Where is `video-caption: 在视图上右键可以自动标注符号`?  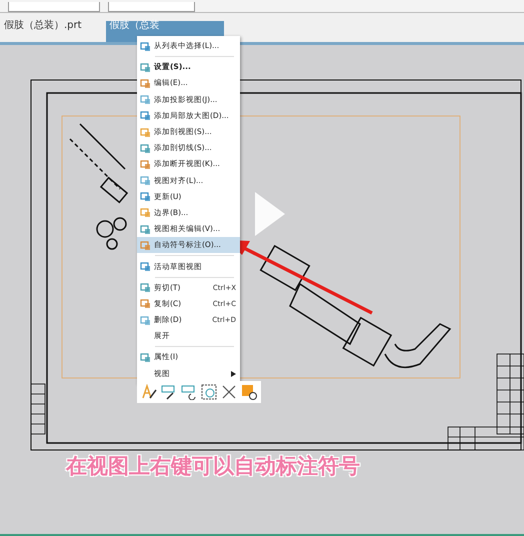
video-caption: 在视图上右键可以自动标注符号 is located at coordinates (213, 466).